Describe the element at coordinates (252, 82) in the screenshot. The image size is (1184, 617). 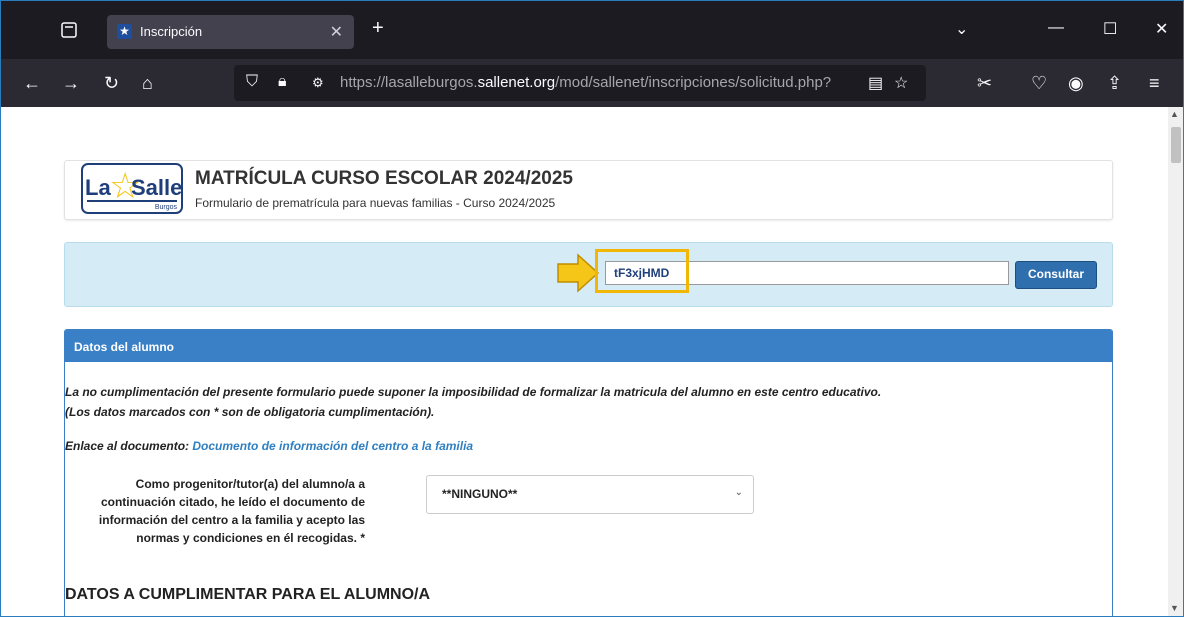
I see `shield-icon: ⛉` at that location.